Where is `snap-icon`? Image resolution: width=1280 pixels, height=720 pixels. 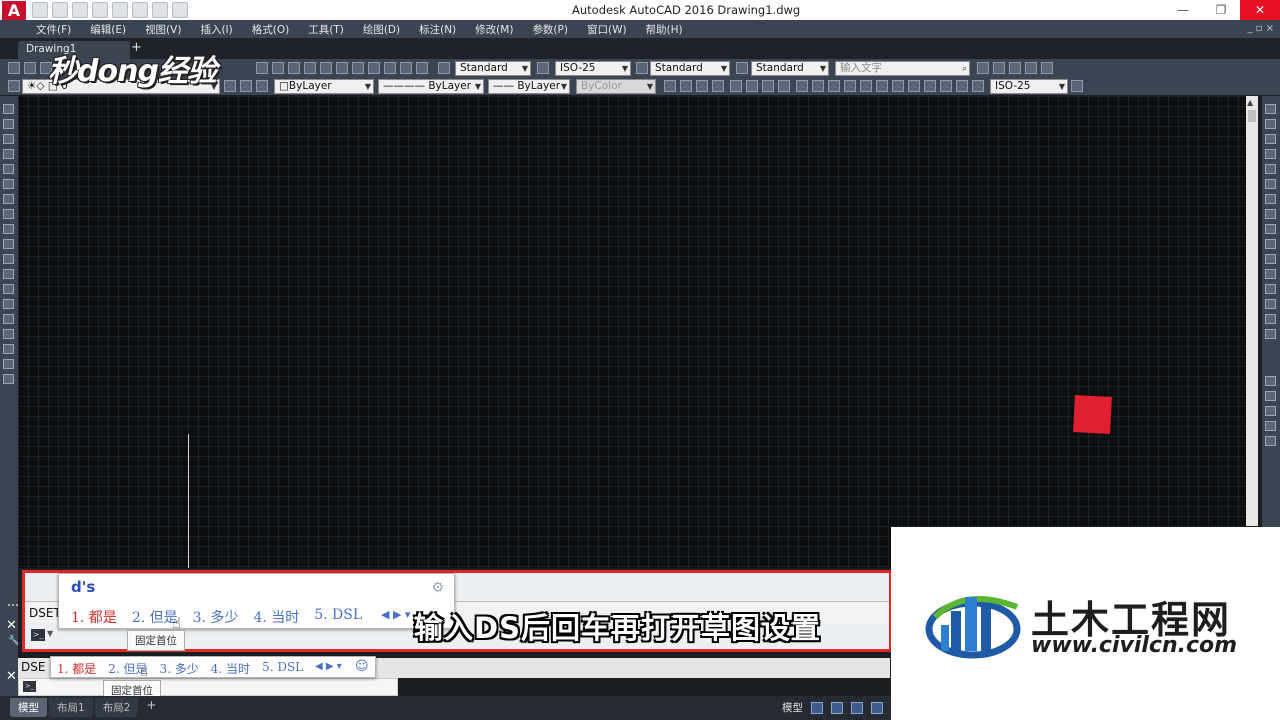
snap-icon is located at coordinates (837, 707).